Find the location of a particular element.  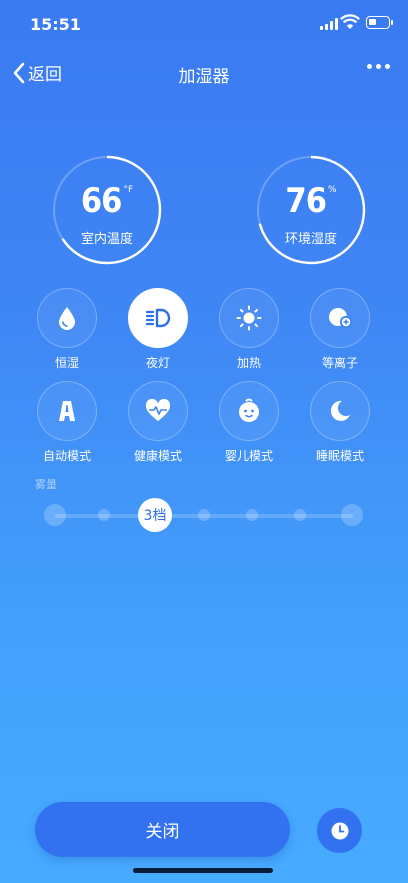

wifi-icon is located at coordinates (350, 21).